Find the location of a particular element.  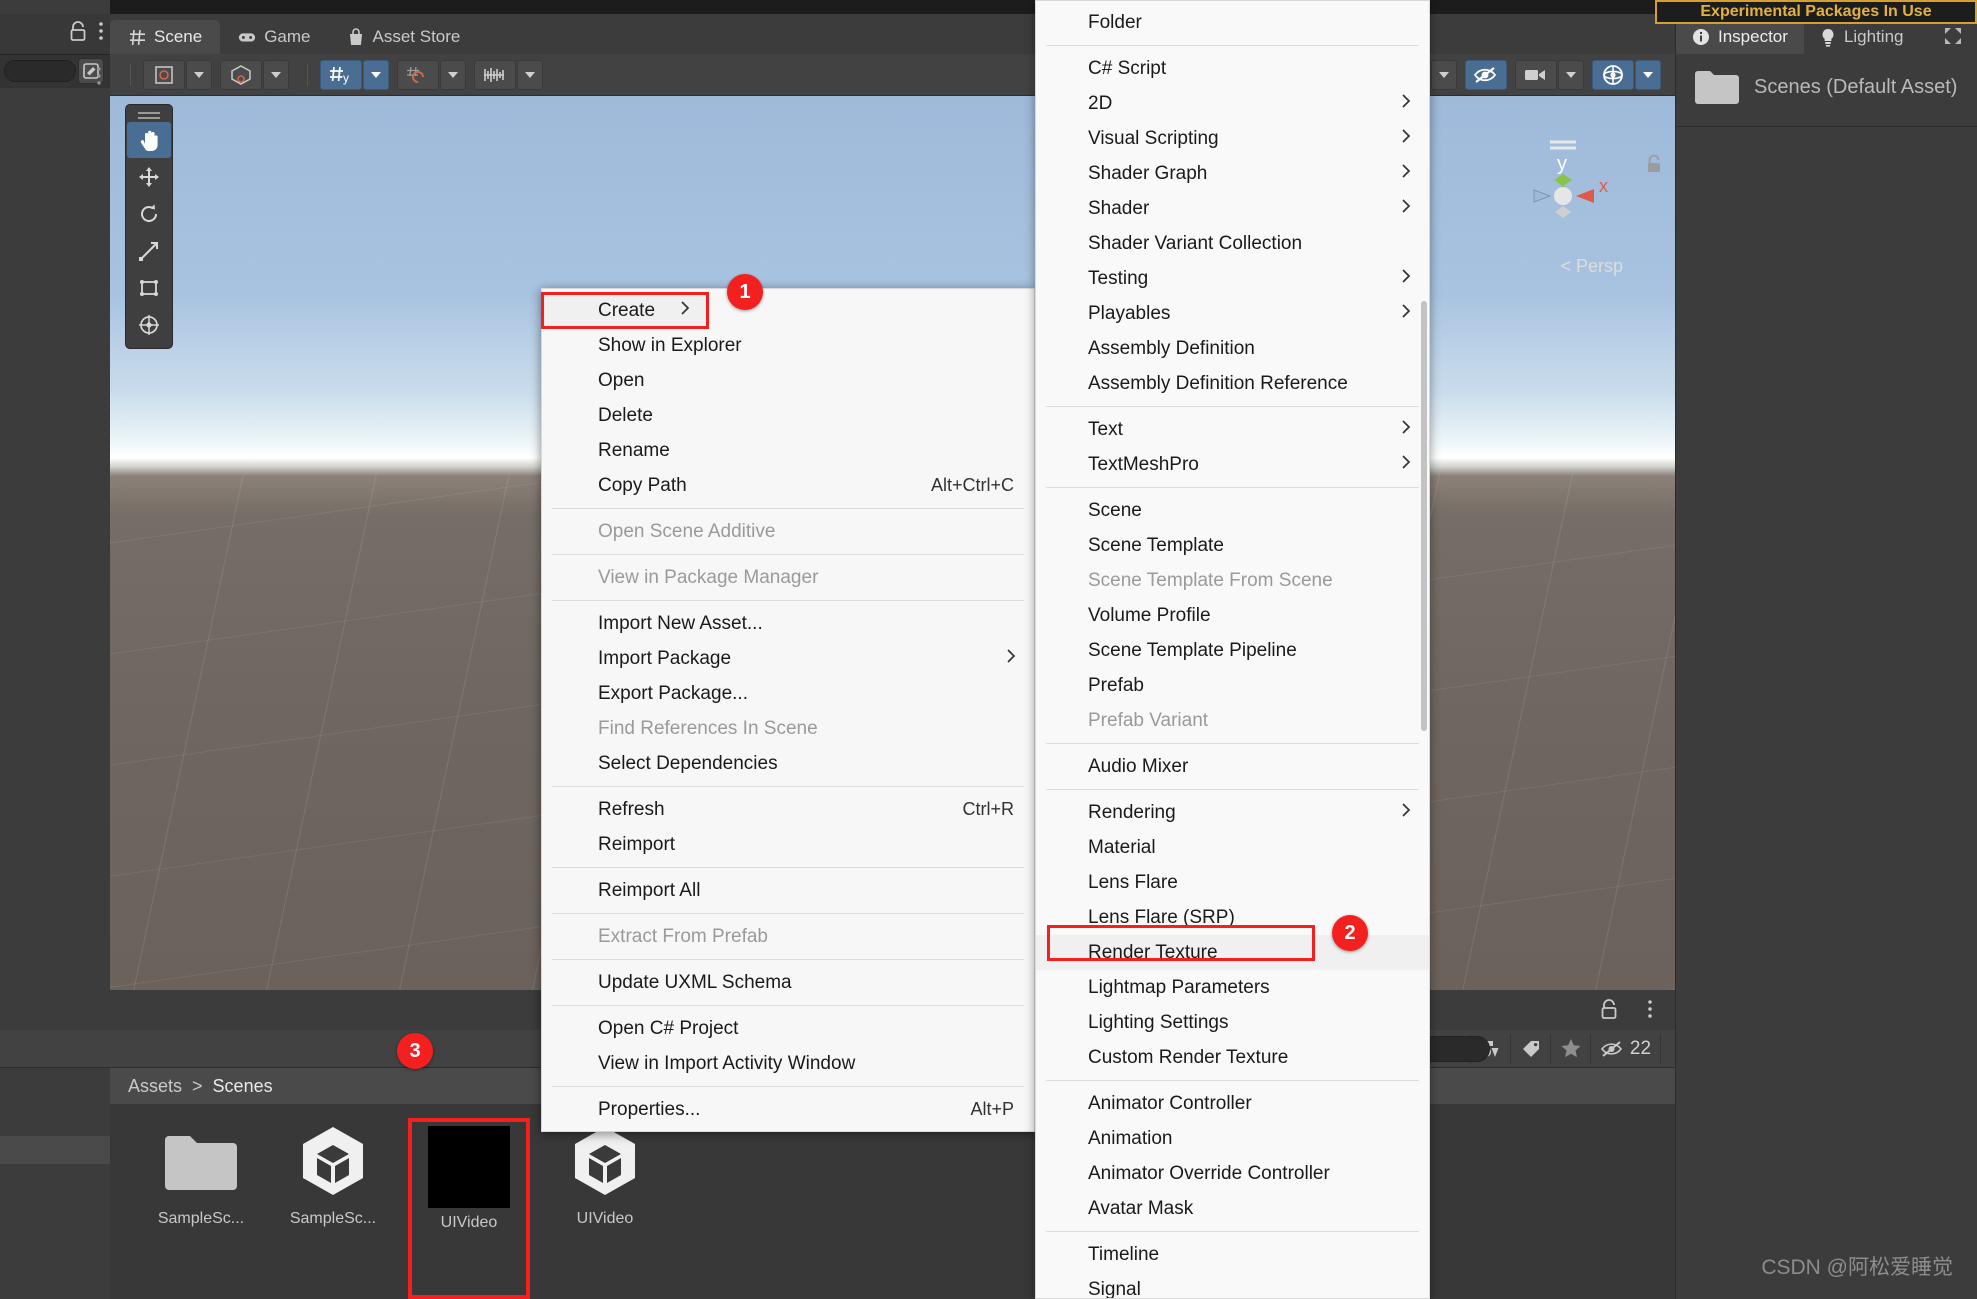

experimental-packages-banner: Experimental Packages In Use is located at coordinates (1816, 12).